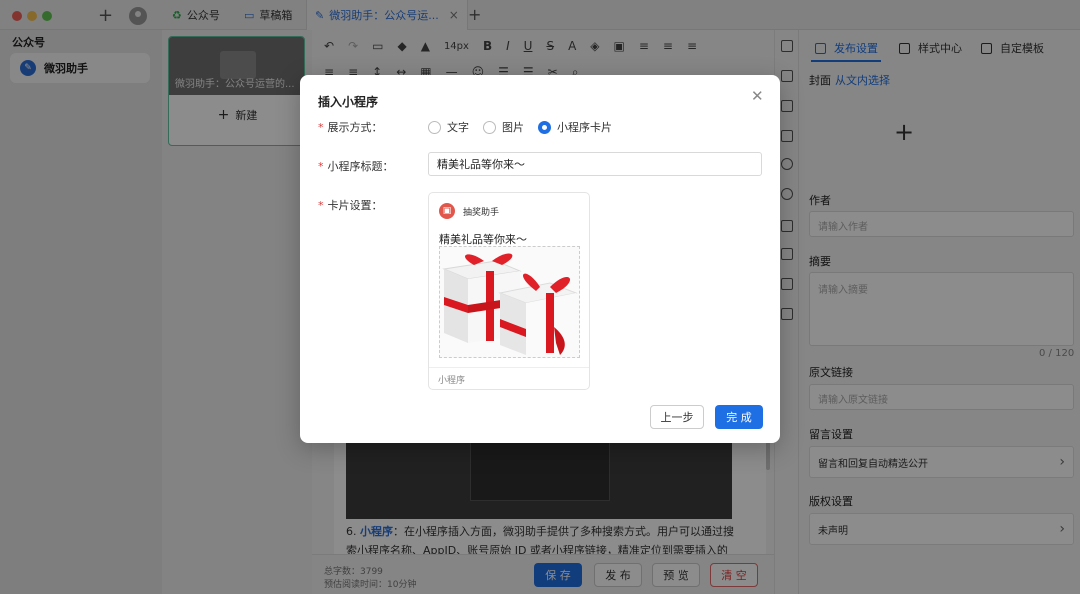 This screenshot has width=1080, height=594. What do you see at coordinates (355, 127) in the screenshot?
I see `display-mode-text: 展示方式：` at bounding box center [355, 127].